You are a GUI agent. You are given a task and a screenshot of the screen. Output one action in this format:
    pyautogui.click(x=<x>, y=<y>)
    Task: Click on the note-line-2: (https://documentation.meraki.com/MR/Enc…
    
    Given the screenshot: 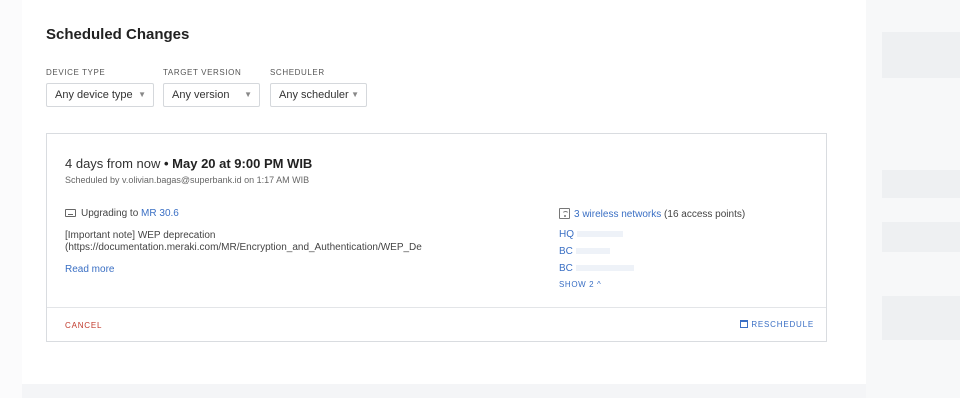 What is the action you would take?
    pyautogui.click(x=243, y=247)
    